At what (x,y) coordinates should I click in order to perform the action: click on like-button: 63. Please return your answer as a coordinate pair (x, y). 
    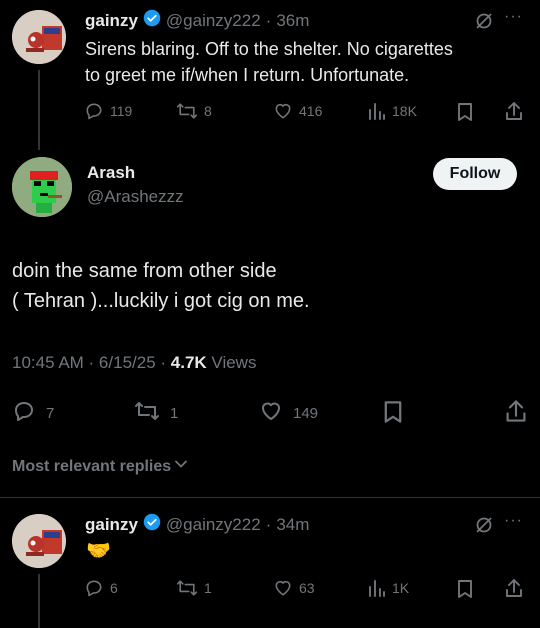
    Looking at the image, I should click on (294, 588).